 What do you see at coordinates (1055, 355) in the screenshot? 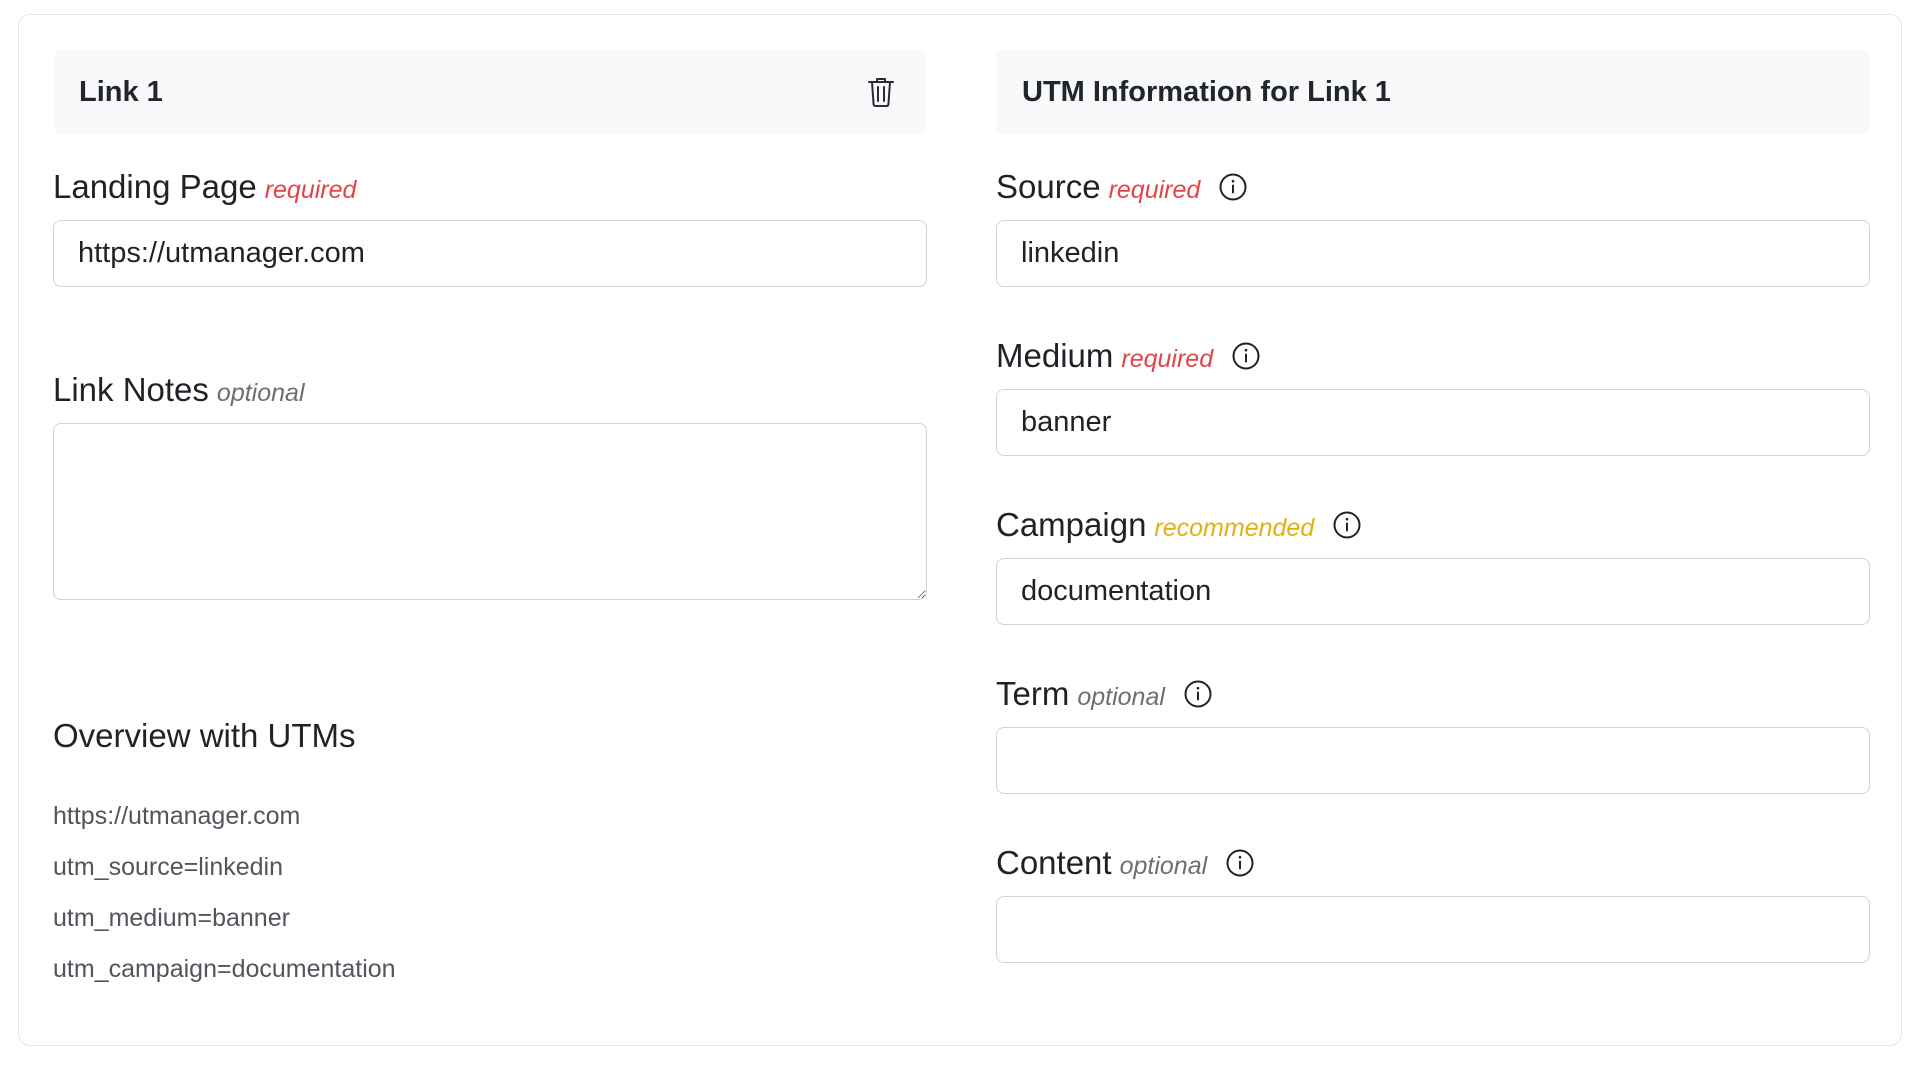
I see `medium-label-text: Medium` at bounding box center [1055, 355].